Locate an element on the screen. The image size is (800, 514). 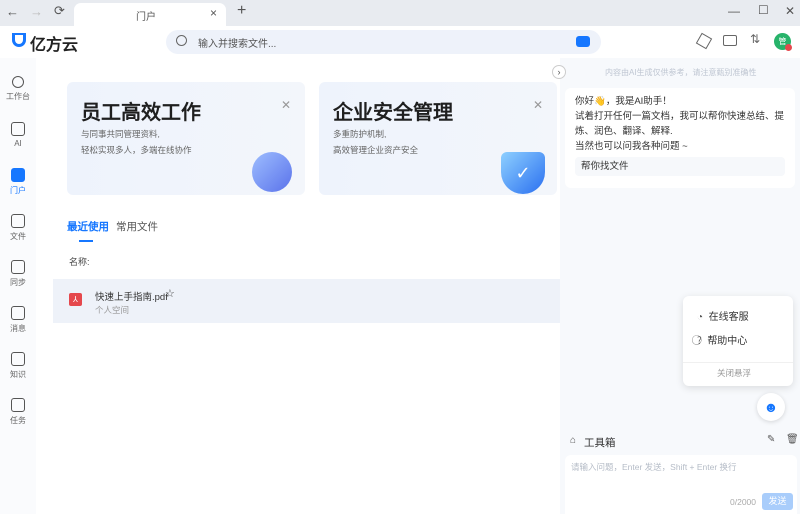
star-icon: ☆ is located at coordinates (170, 293).